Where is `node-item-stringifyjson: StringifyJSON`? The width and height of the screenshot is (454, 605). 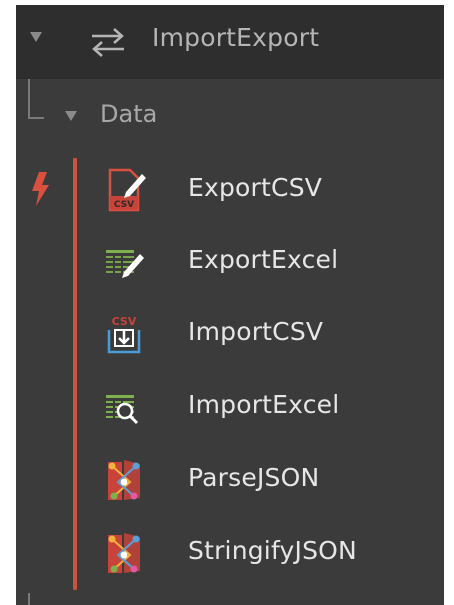 node-item-stringifyjson: StringifyJSON is located at coordinates (265, 553).